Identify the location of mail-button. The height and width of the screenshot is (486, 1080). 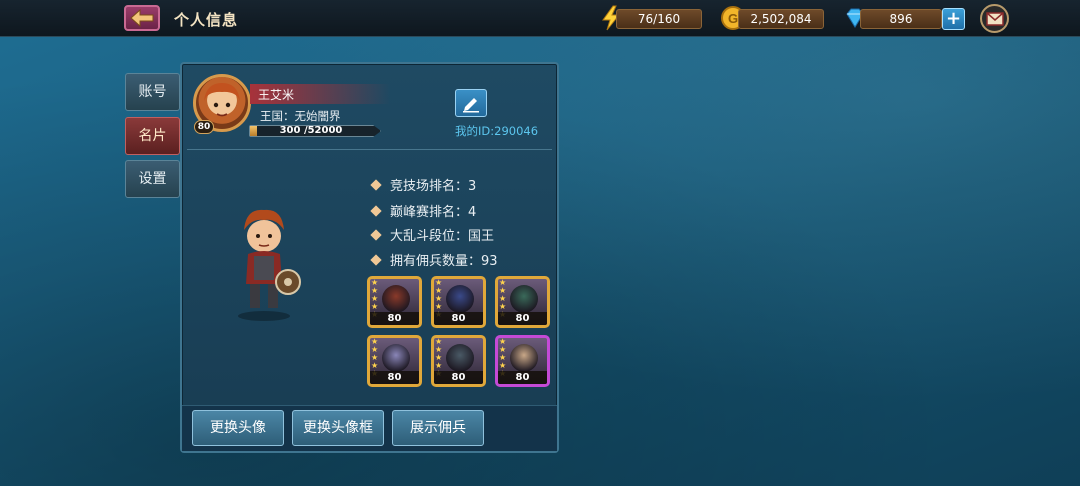
(994, 18).